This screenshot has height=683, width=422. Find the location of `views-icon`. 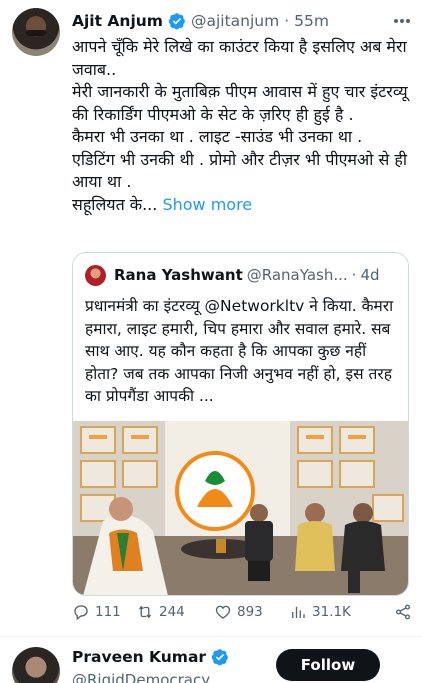

views-icon is located at coordinates (298, 612).